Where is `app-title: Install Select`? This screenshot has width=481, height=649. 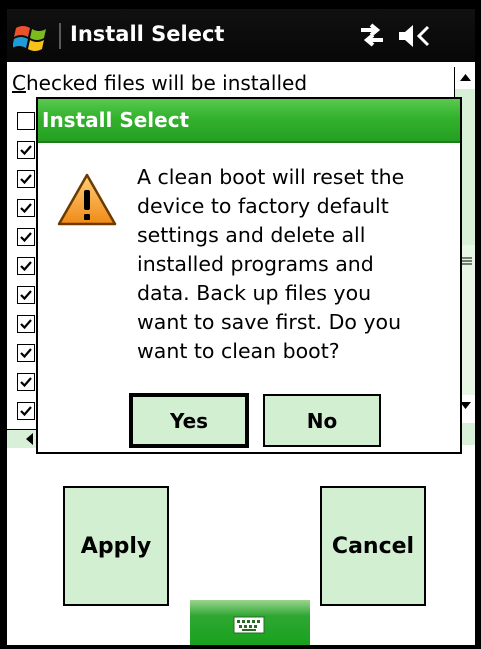
app-title: Install Select is located at coordinates (147, 34).